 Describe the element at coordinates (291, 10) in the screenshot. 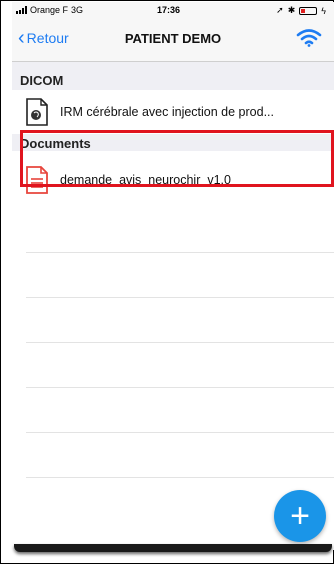

I see `bluetooth-icon: ✱` at that location.